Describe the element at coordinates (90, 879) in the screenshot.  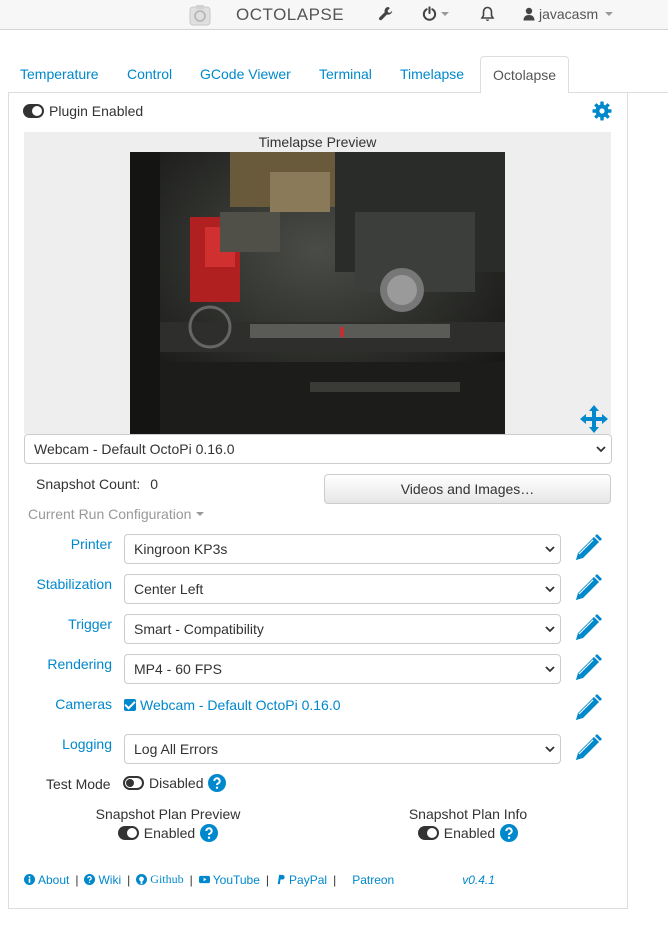
I see `question-icon` at that location.